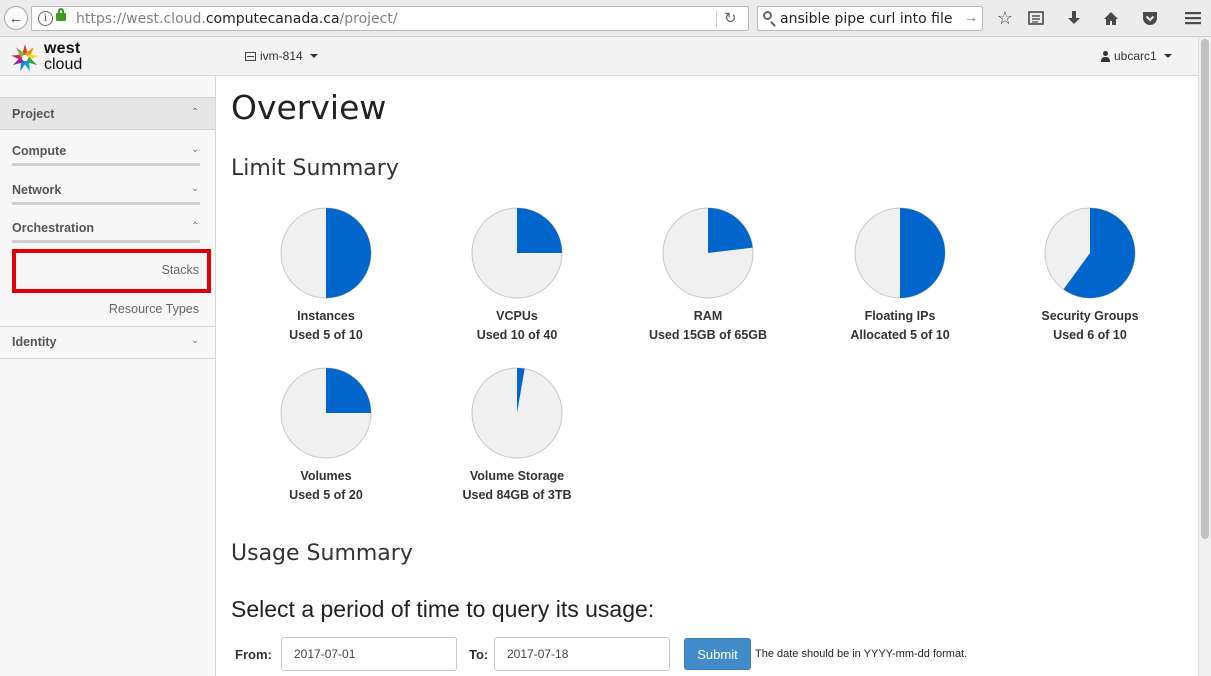  What do you see at coordinates (900, 316) in the screenshot?
I see `limit-name: Floating IPs` at bounding box center [900, 316].